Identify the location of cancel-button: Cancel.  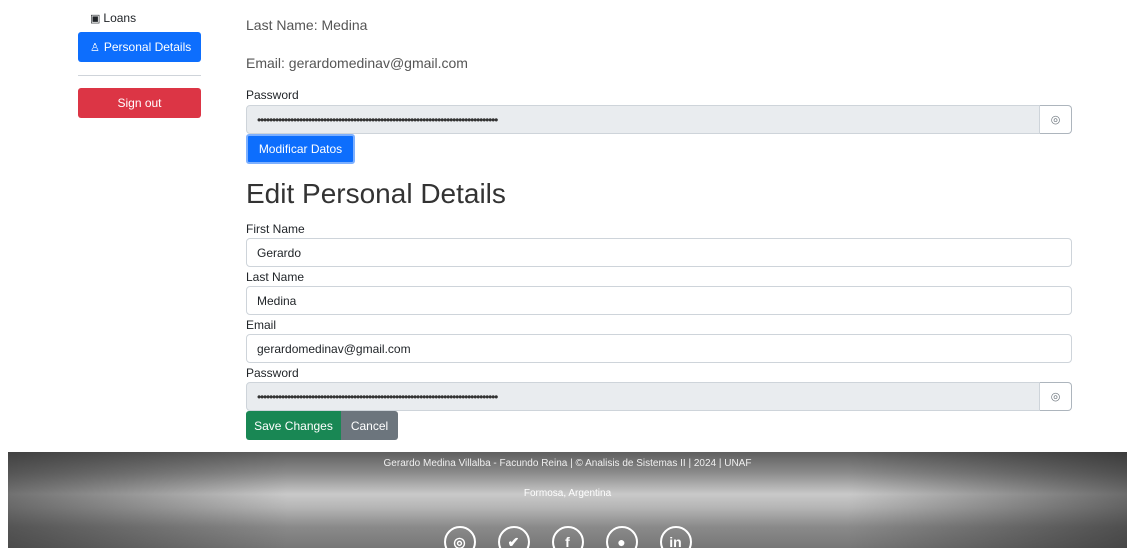
(369, 425).